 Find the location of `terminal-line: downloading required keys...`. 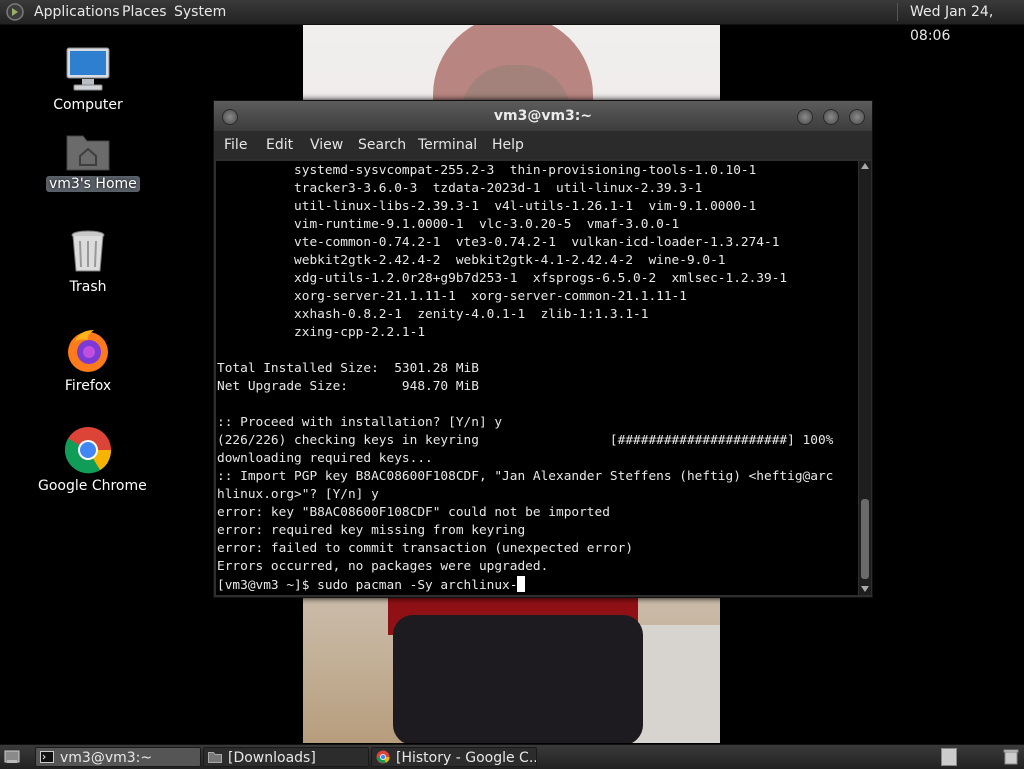

terminal-line: downloading required keys... is located at coordinates (325, 458).